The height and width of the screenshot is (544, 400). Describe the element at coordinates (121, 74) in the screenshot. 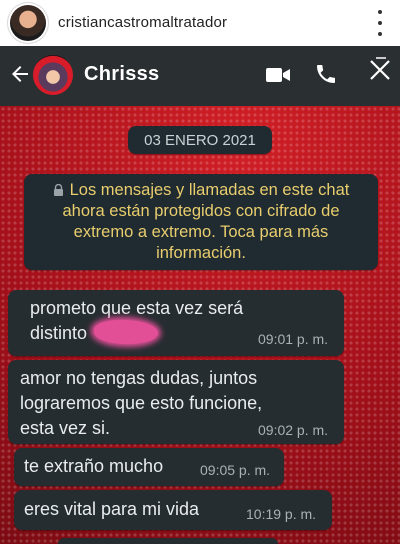

I see `contact-name: Chrisss` at that location.